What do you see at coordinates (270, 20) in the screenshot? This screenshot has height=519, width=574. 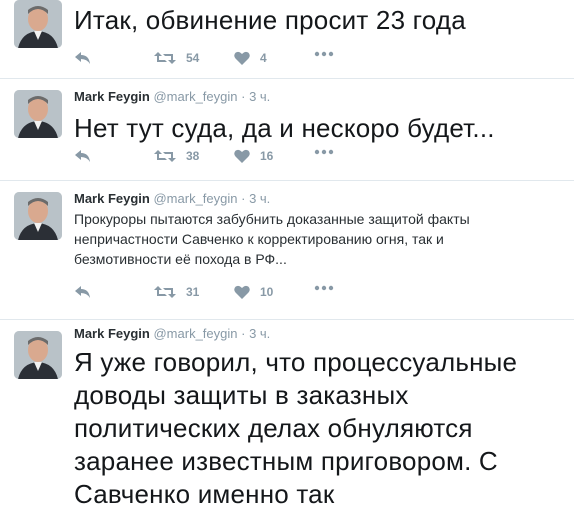 I see `tweet-text: Итак, обвинение просит 23 года` at bounding box center [270, 20].